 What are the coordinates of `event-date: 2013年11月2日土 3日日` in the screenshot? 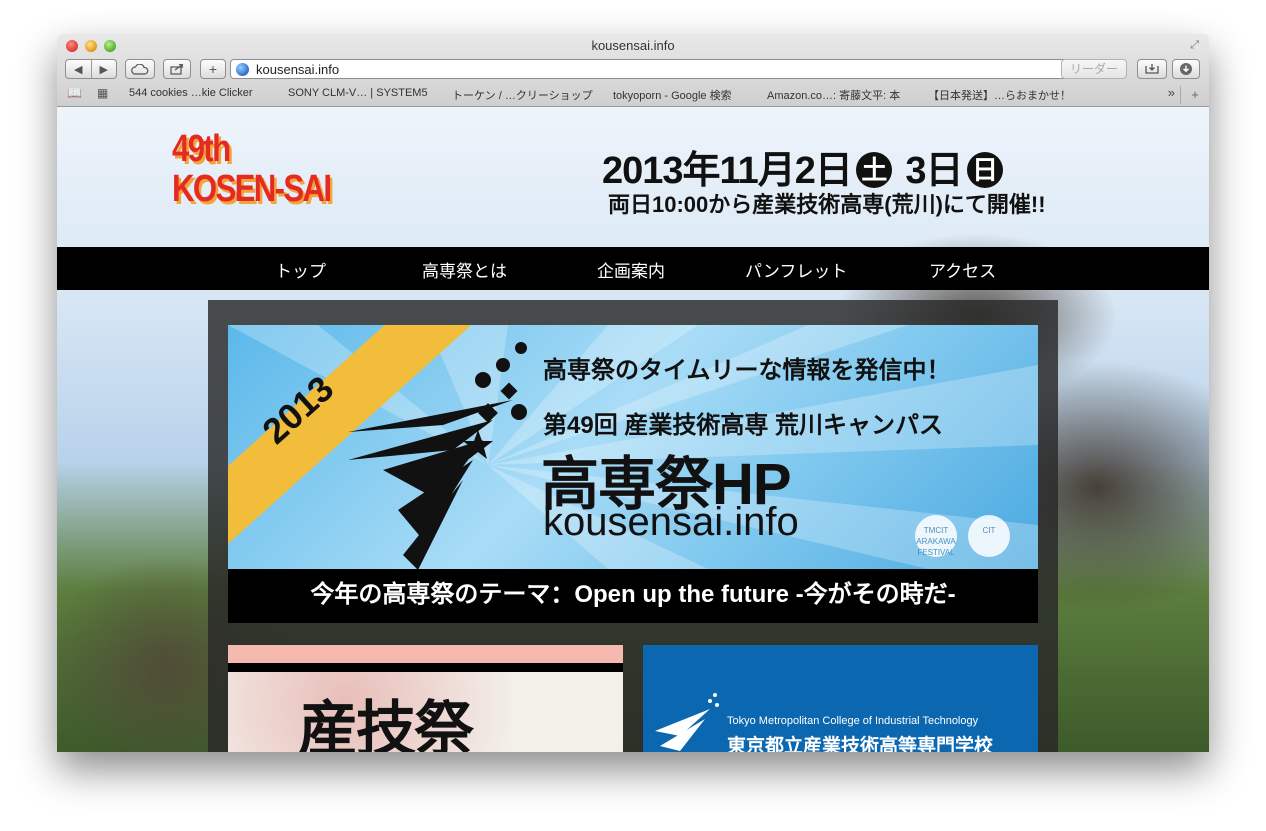 It's located at (804, 166).